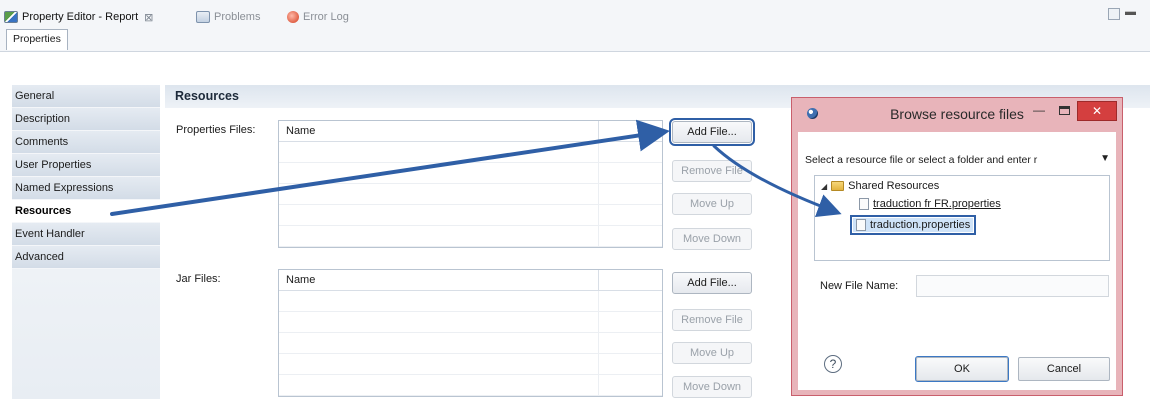  Describe the element at coordinates (712, 320) in the screenshot. I see `remove-jar-file-button: Remove File` at that location.